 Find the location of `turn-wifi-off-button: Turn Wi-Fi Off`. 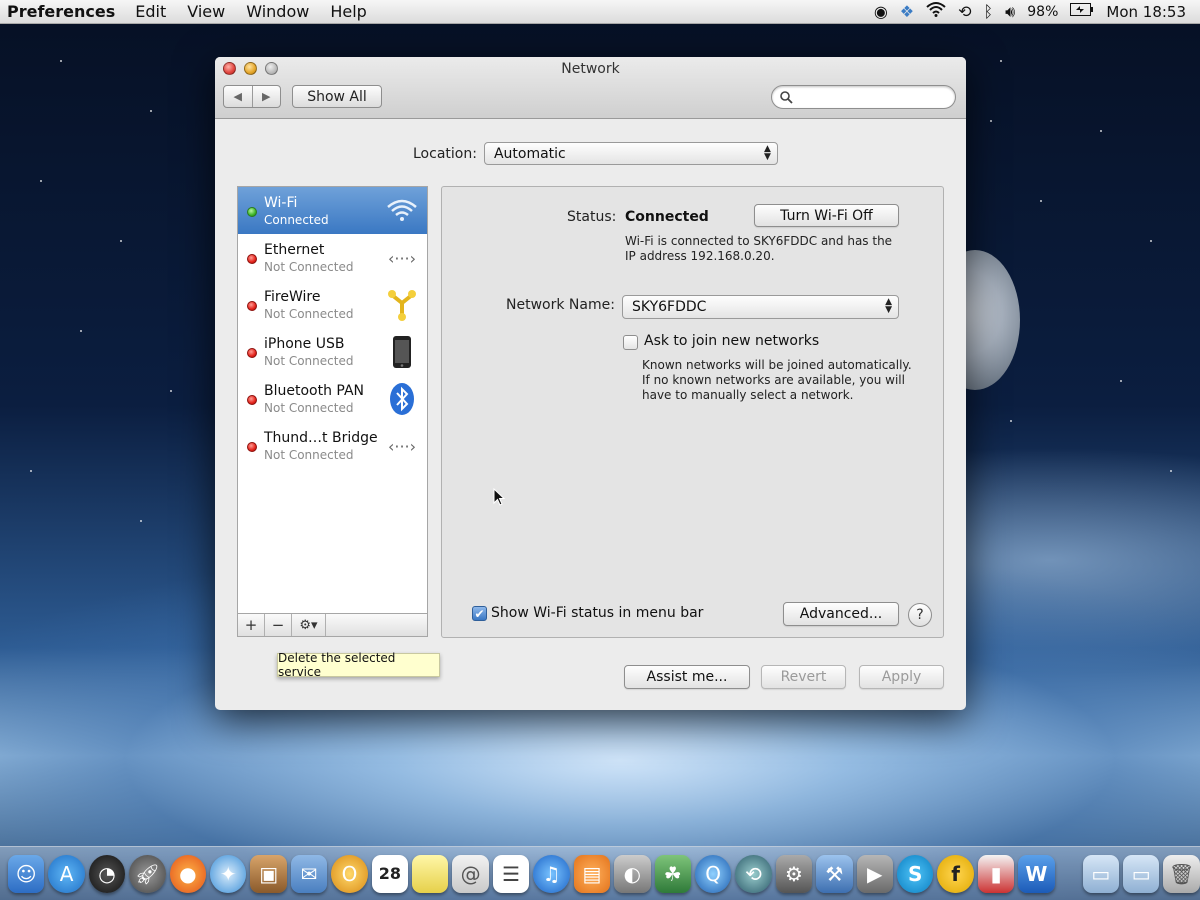

turn-wifi-off-button: Turn Wi-Fi Off is located at coordinates (826, 215).